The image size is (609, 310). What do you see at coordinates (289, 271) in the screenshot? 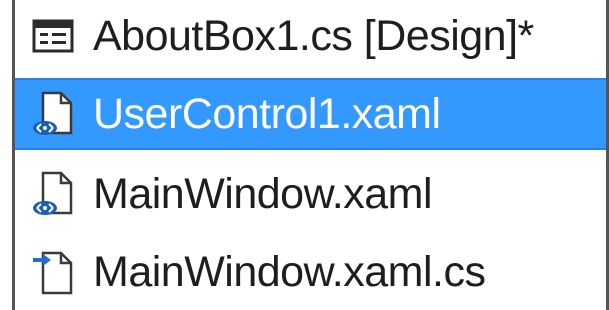
I see `list-item-label: MainWindow.xaml.cs` at bounding box center [289, 271].